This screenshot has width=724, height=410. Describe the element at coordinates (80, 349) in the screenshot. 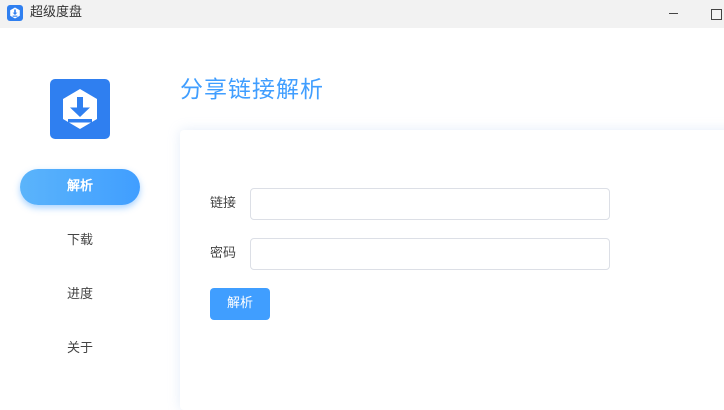

I see `sidebar-item-about: 关于` at that location.